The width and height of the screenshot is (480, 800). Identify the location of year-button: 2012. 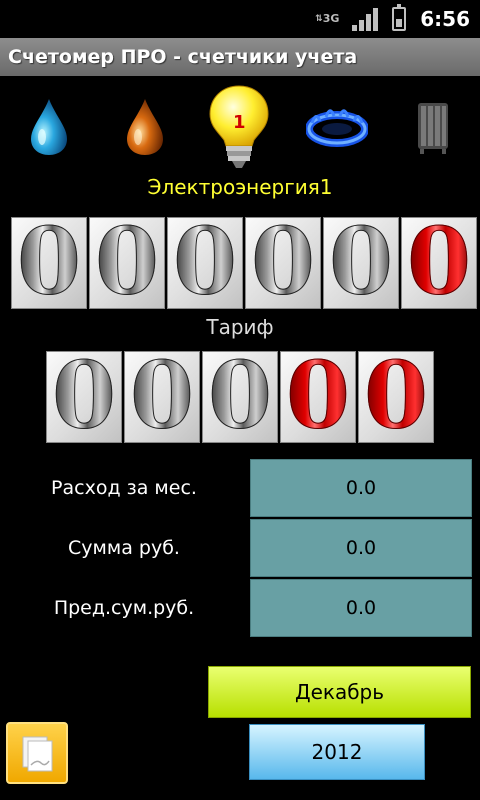
(337, 752).